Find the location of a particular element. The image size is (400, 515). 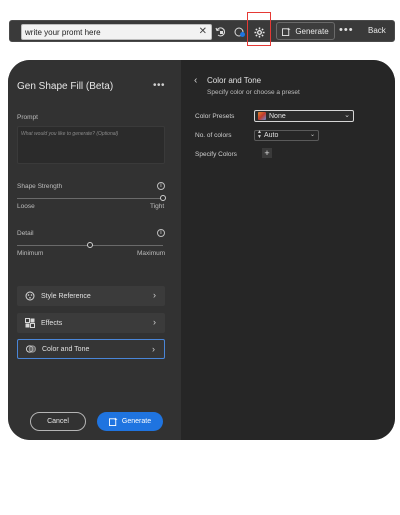

detail-min-label: Minimum is located at coordinates (30, 253).